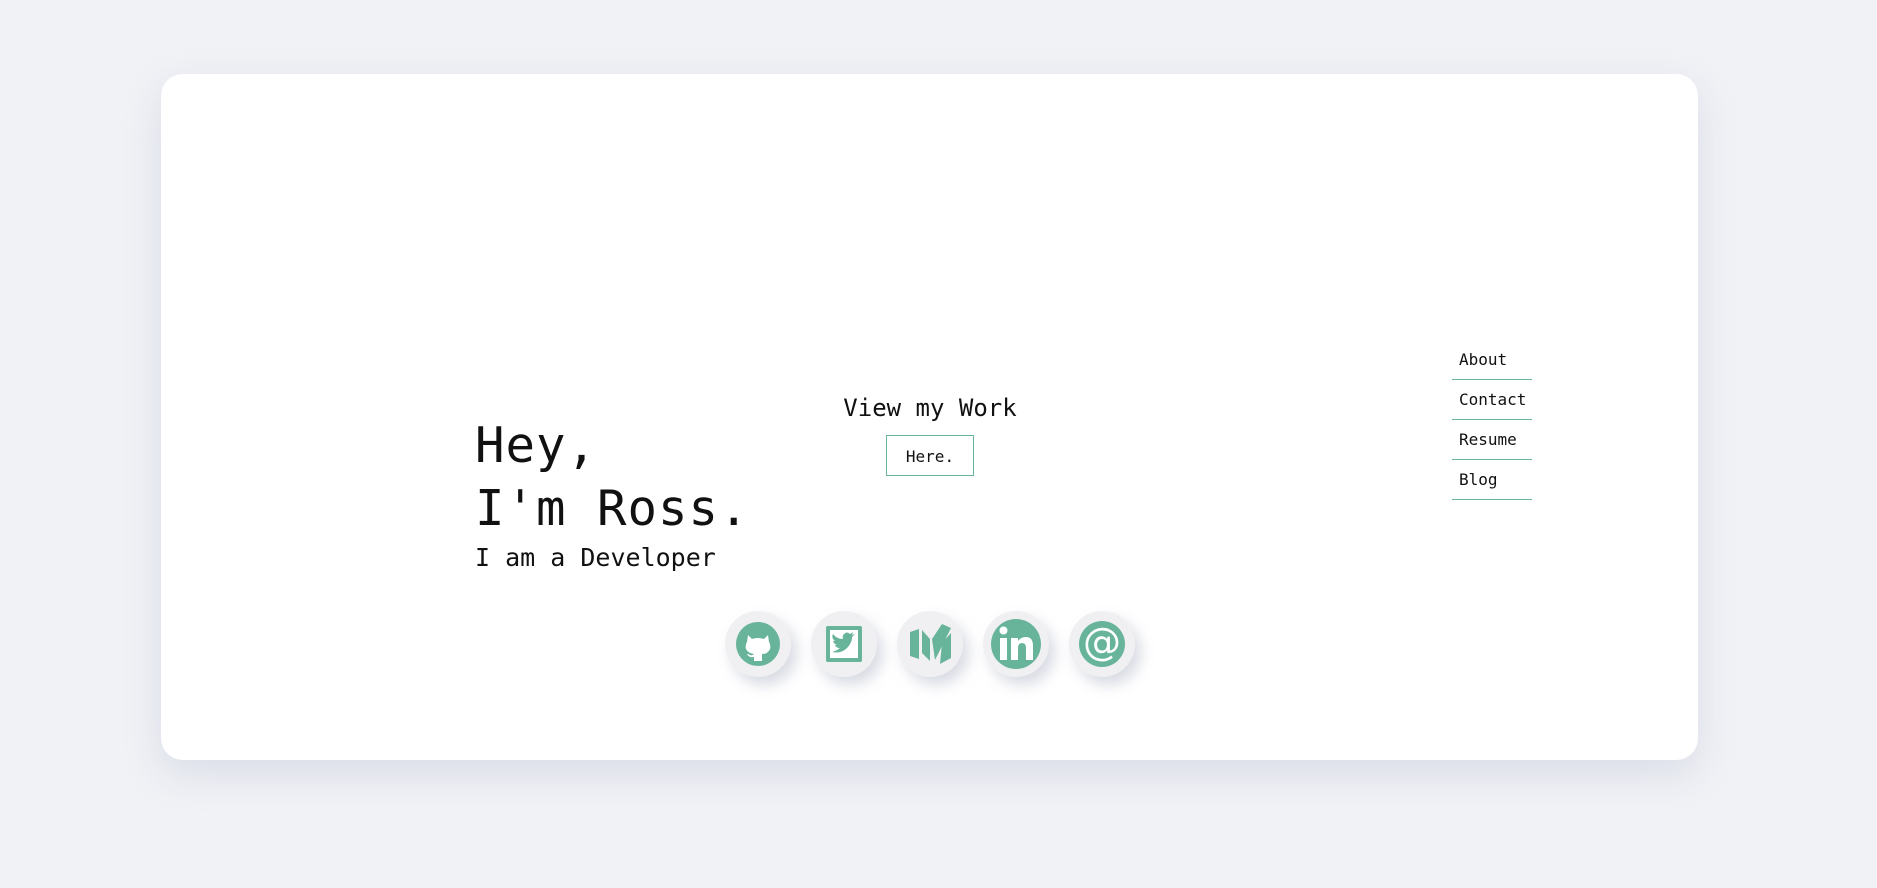  What do you see at coordinates (612, 508) in the screenshot?
I see `name-heading: I'm Ross.` at bounding box center [612, 508].